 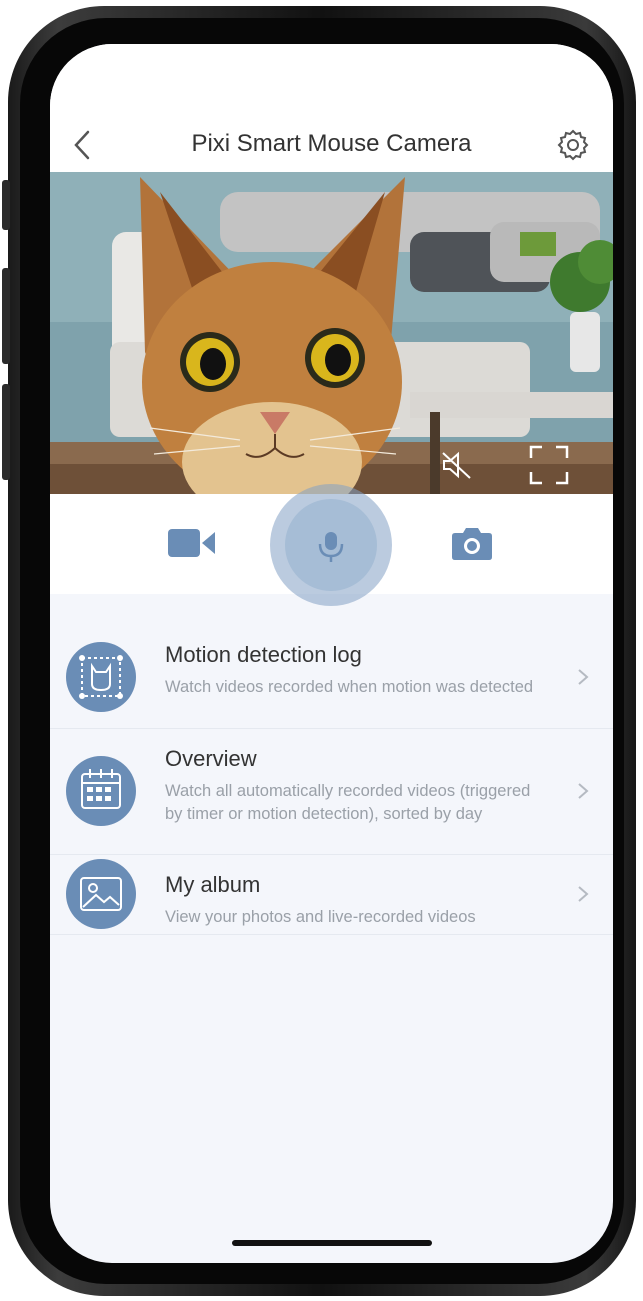 What do you see at coordinates (6, 316) in the screenshot?
I see `volume-up-button` at bounding box center [6, 316].